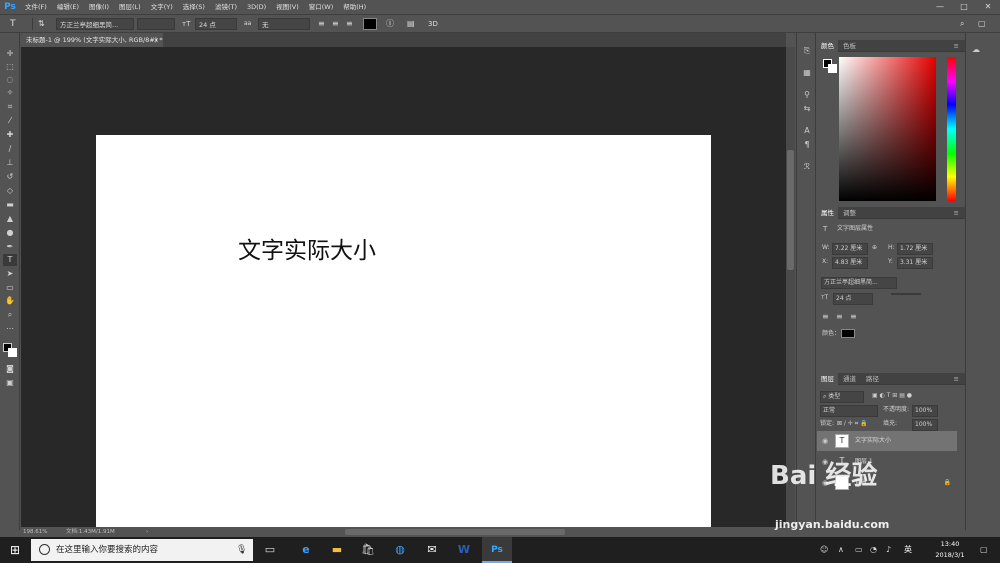 The width and height of the screenshot is (1000, 563). I want to click on align-left-icon: ≡, so click(321, 24).